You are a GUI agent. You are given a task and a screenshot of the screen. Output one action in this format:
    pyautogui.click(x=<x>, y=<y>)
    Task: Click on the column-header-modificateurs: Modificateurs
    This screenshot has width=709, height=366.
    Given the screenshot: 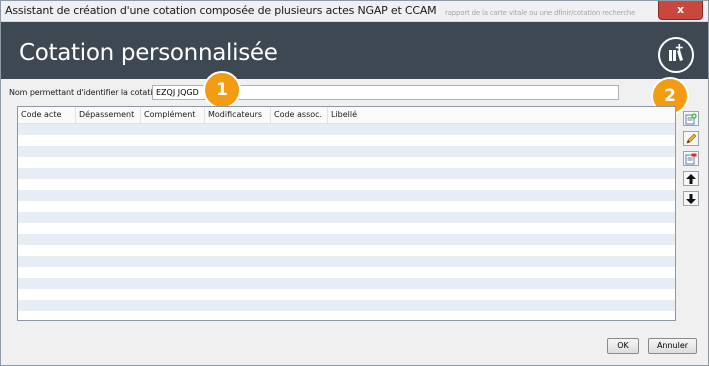 What is the action you would take?
    pyautogui.click(x=238, y=115)
    